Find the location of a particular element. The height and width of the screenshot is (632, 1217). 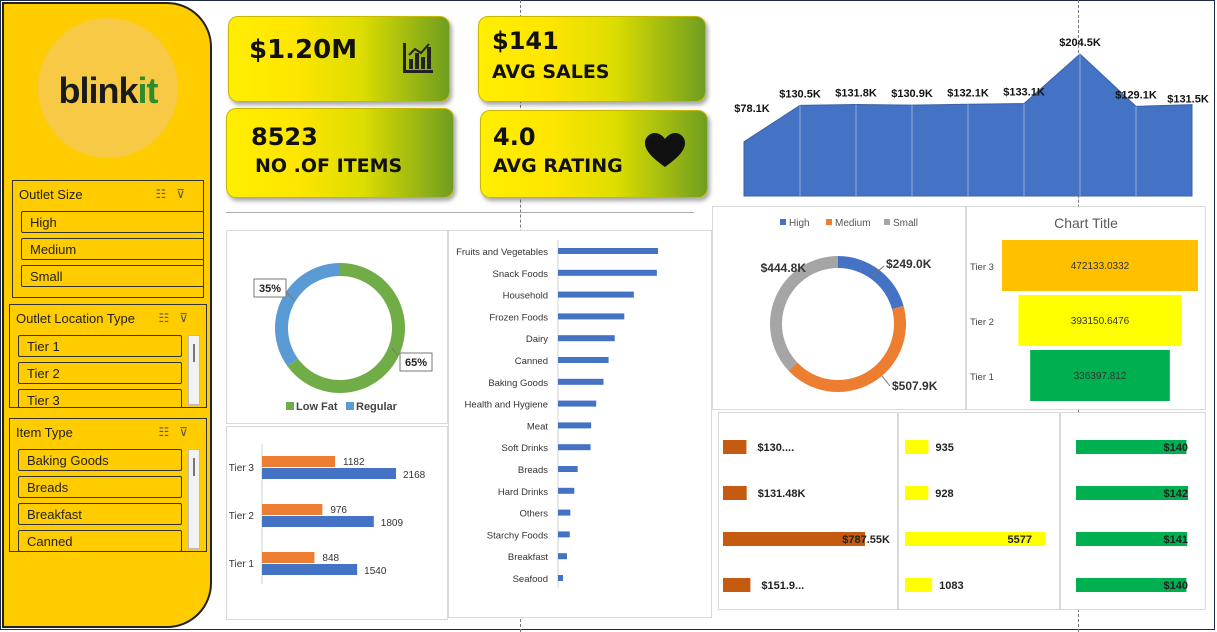

green-bar-chart: $140 $142 $141 $140 is located at coordinates (1133, 511).